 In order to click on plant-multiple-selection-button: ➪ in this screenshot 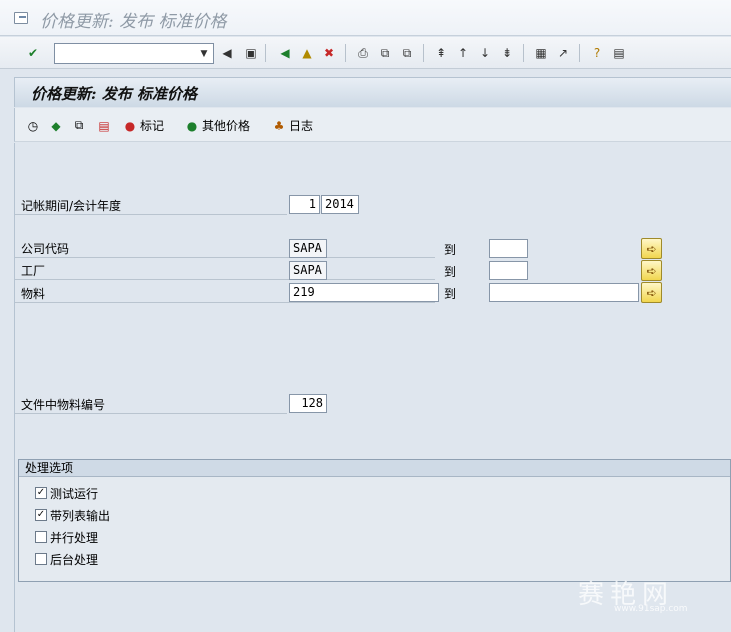, I will do `click(651, 270)`.